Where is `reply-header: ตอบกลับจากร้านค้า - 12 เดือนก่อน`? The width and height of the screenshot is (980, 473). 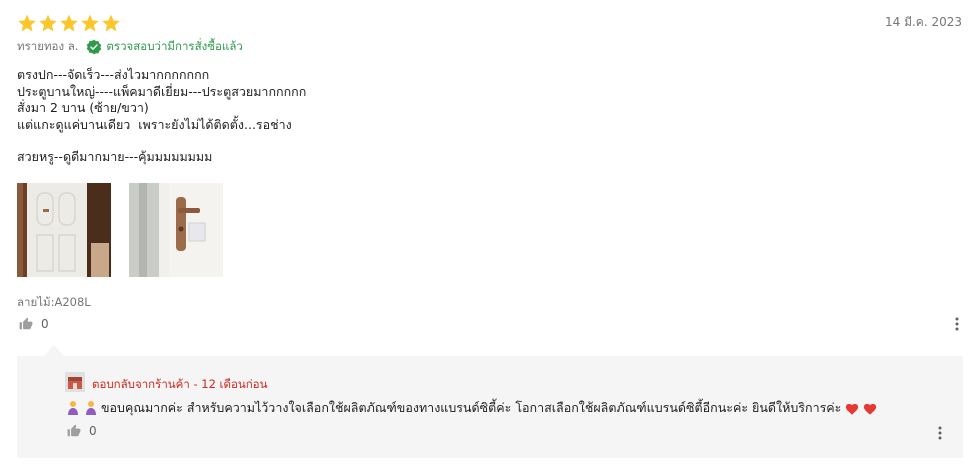 reply-header: ตอบกลับจากร้านค้า - 12 เดือนก่อน is located at coordinates (180, 384).